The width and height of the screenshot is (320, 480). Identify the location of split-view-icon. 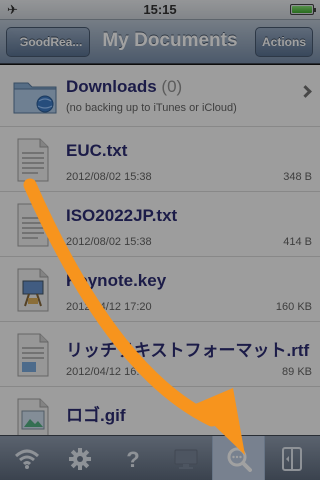
(291, 458).